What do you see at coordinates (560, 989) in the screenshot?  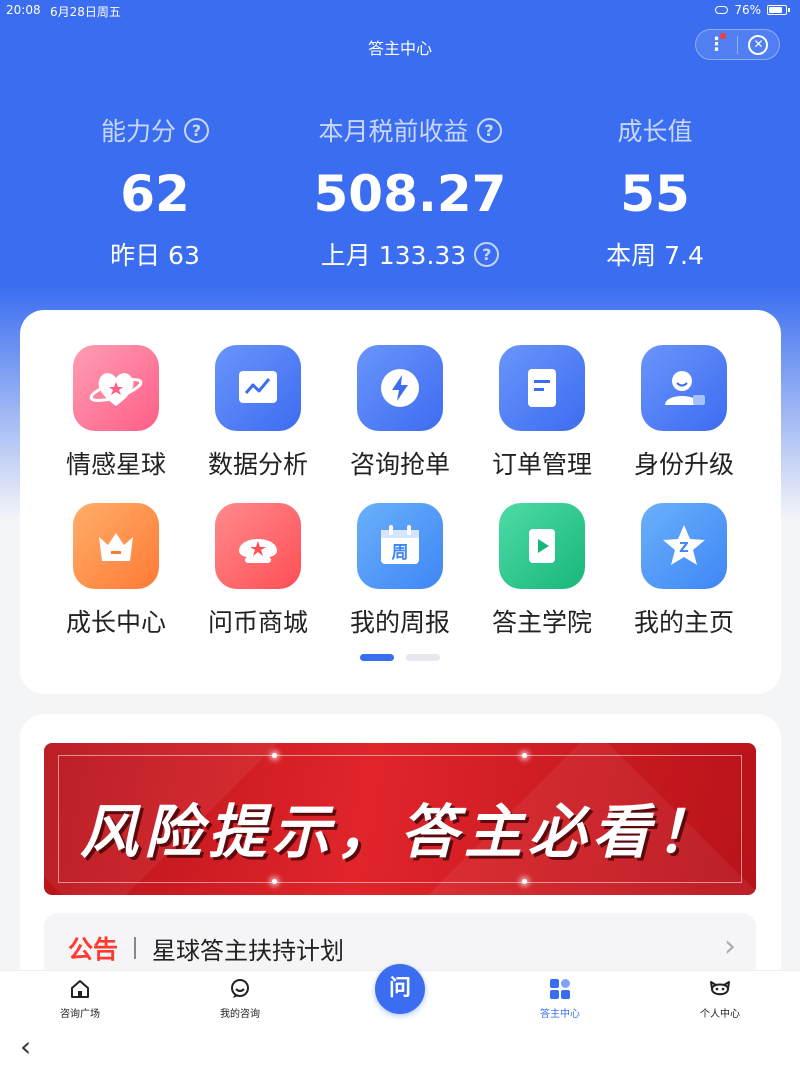 I see `apps-icon` at bounding box center [560, 989].